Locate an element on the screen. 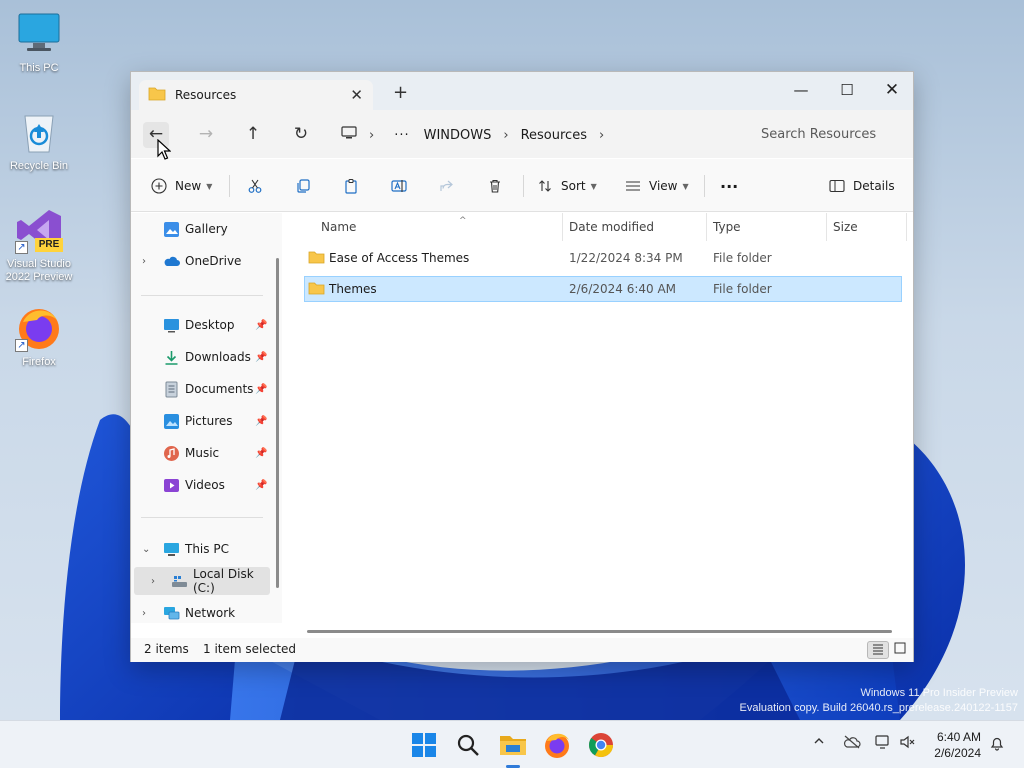 This screenshot has width=1024, height=768. onedrive-tray-button is located at coordinates (852, 744).